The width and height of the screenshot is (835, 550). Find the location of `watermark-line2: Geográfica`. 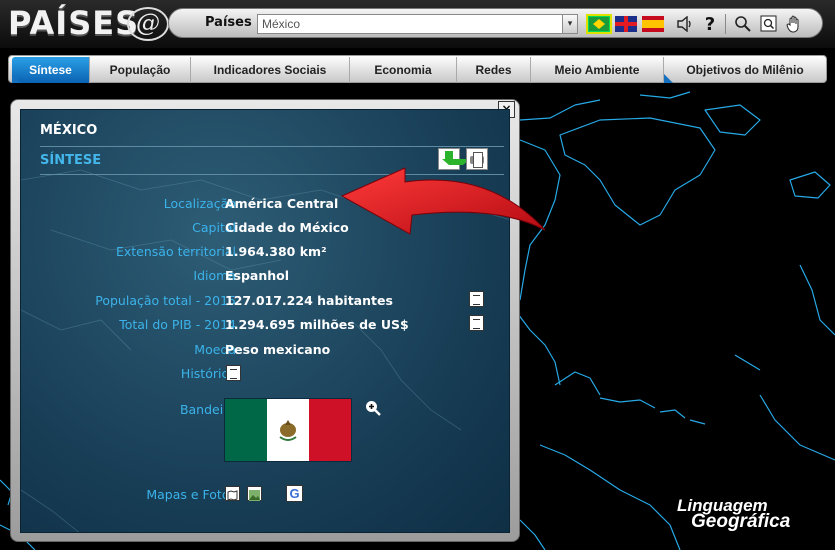

watermark-line2: Geográfica is located at coordinates (741, 521).